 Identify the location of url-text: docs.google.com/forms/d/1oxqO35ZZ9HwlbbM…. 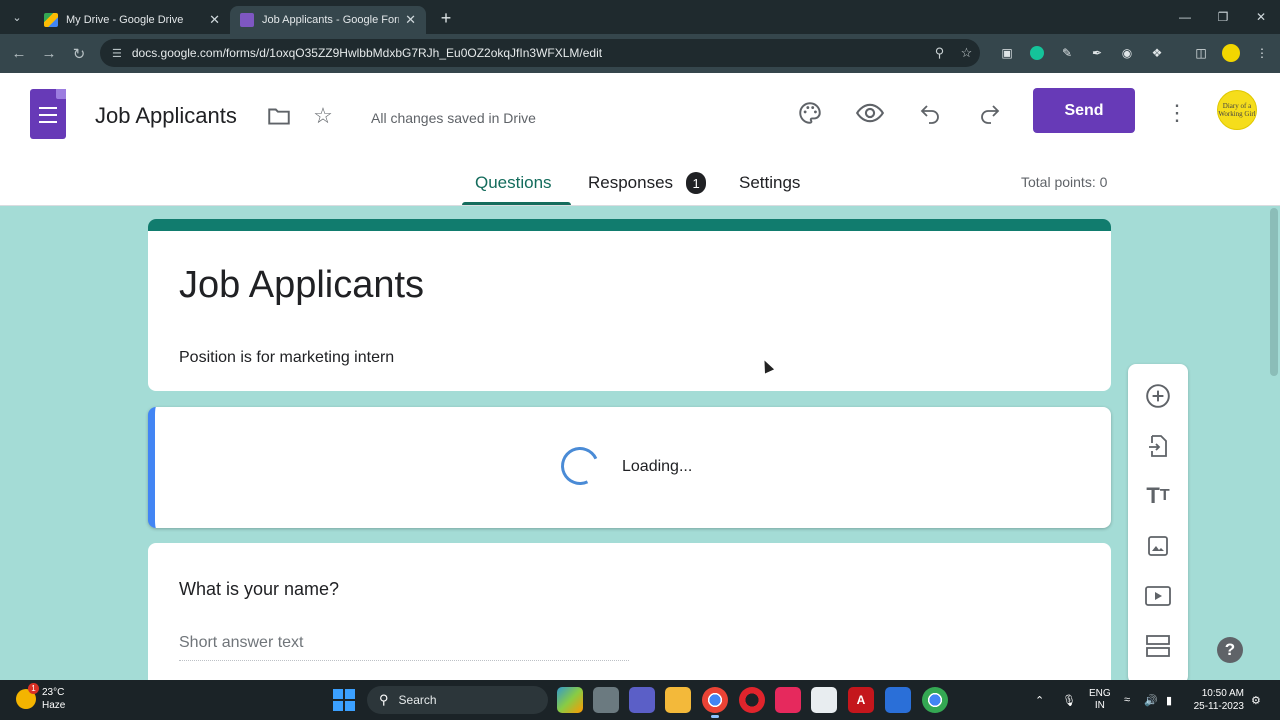
(529, 53).